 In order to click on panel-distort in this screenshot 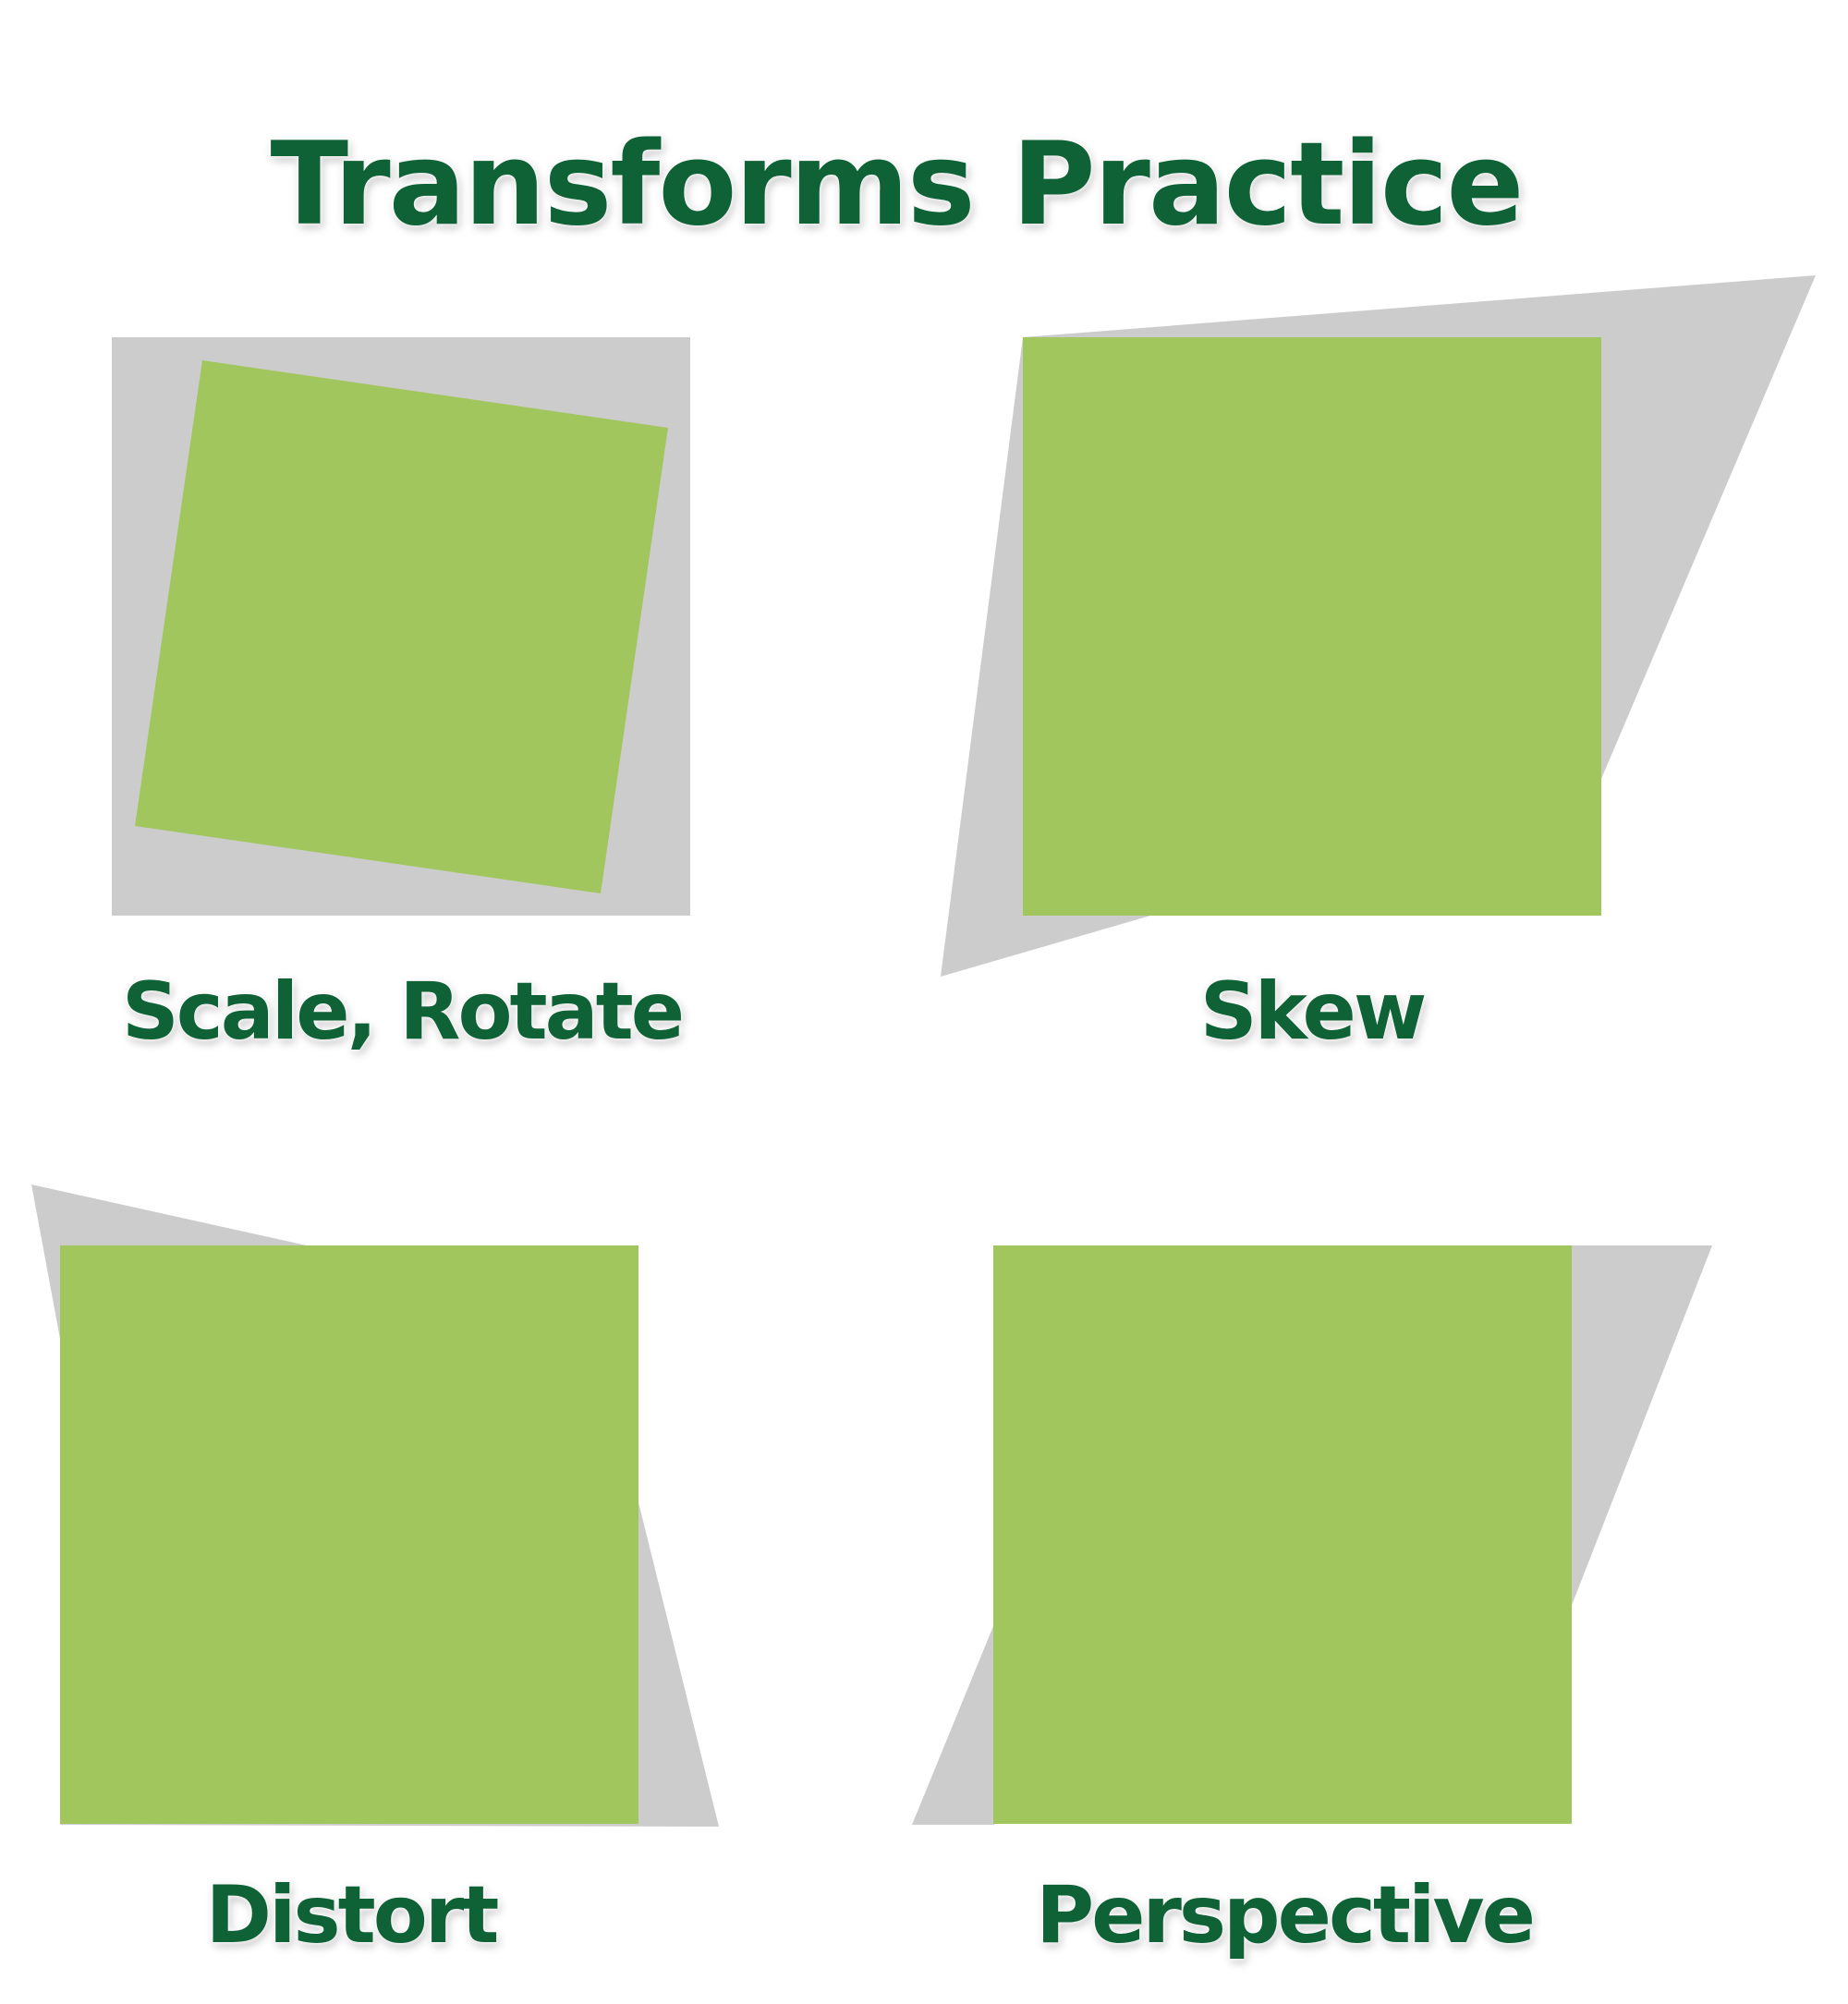, I will do `click(375, 1506)`.